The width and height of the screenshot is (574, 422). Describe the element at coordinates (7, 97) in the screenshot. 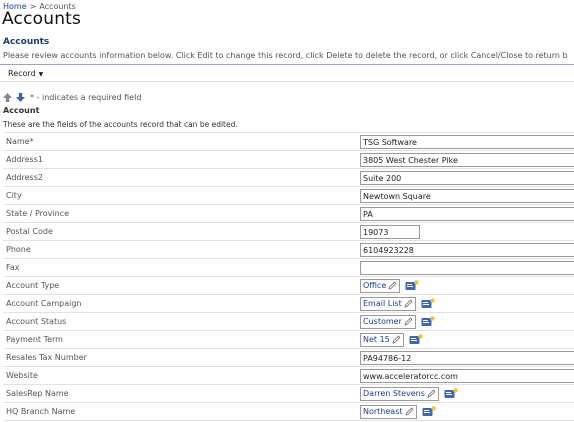

I see `arrow-up-icon` at that location.